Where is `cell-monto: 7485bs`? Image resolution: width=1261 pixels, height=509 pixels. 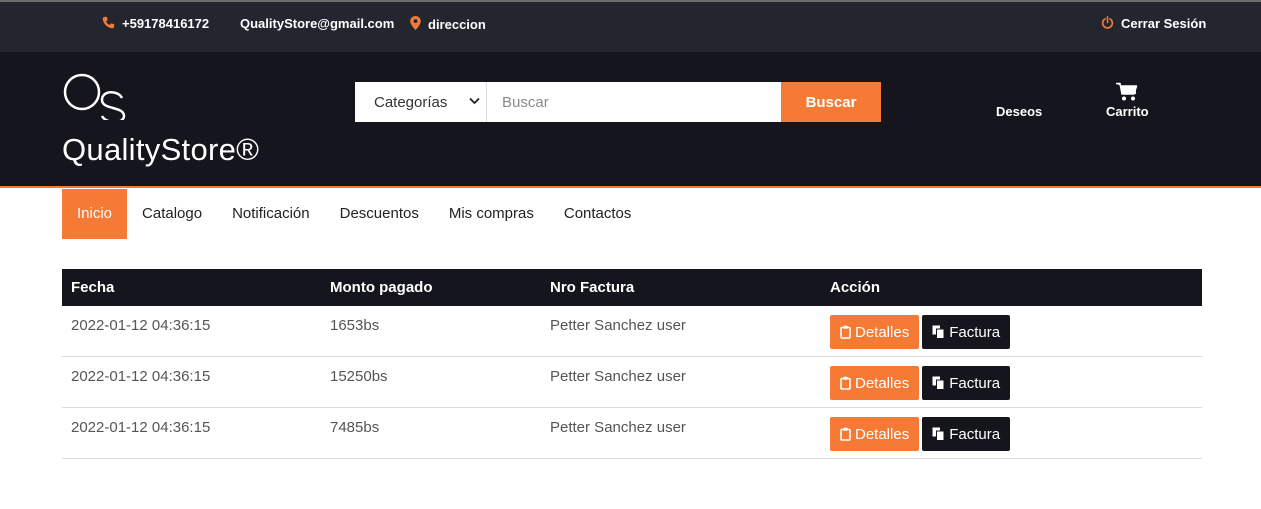
cell-monto: 7485bs is located at coordinates (355, 427).